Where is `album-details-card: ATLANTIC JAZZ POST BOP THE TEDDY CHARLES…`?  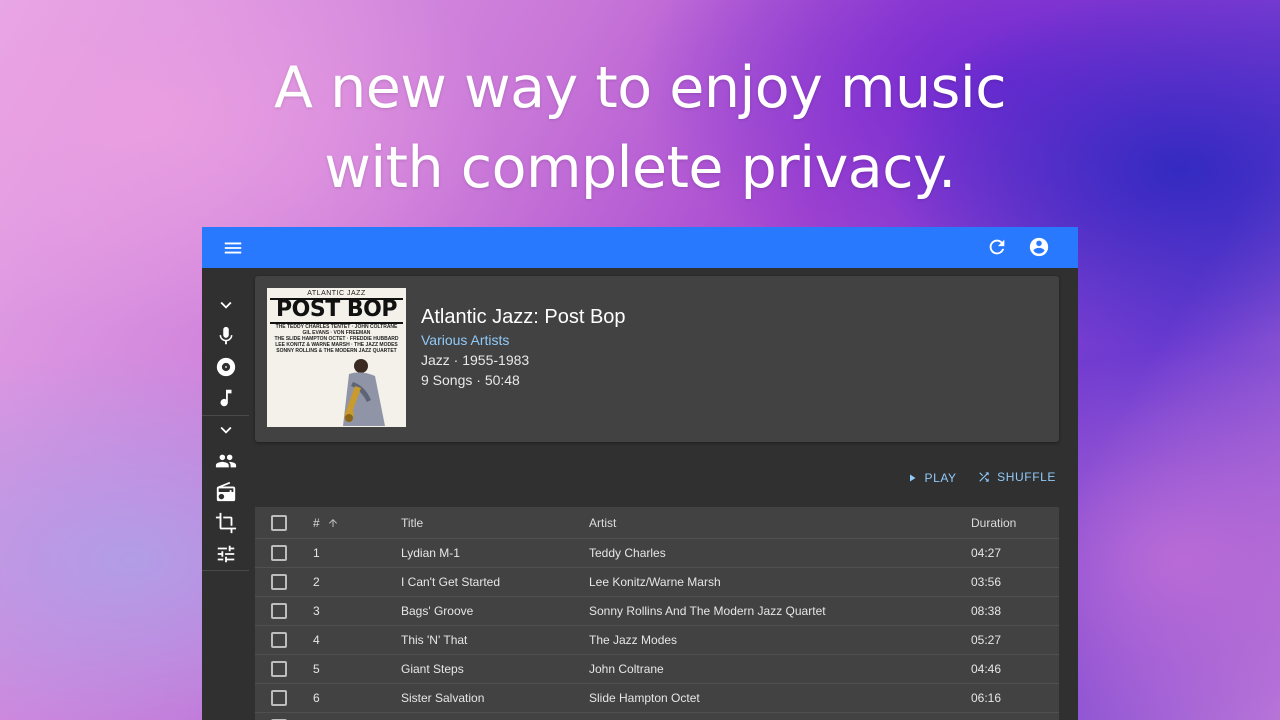 album-details-card: ATLANTIC JAZZ POST BOP THE TEDDY CHARLES… is located at coordinates (657, 359).